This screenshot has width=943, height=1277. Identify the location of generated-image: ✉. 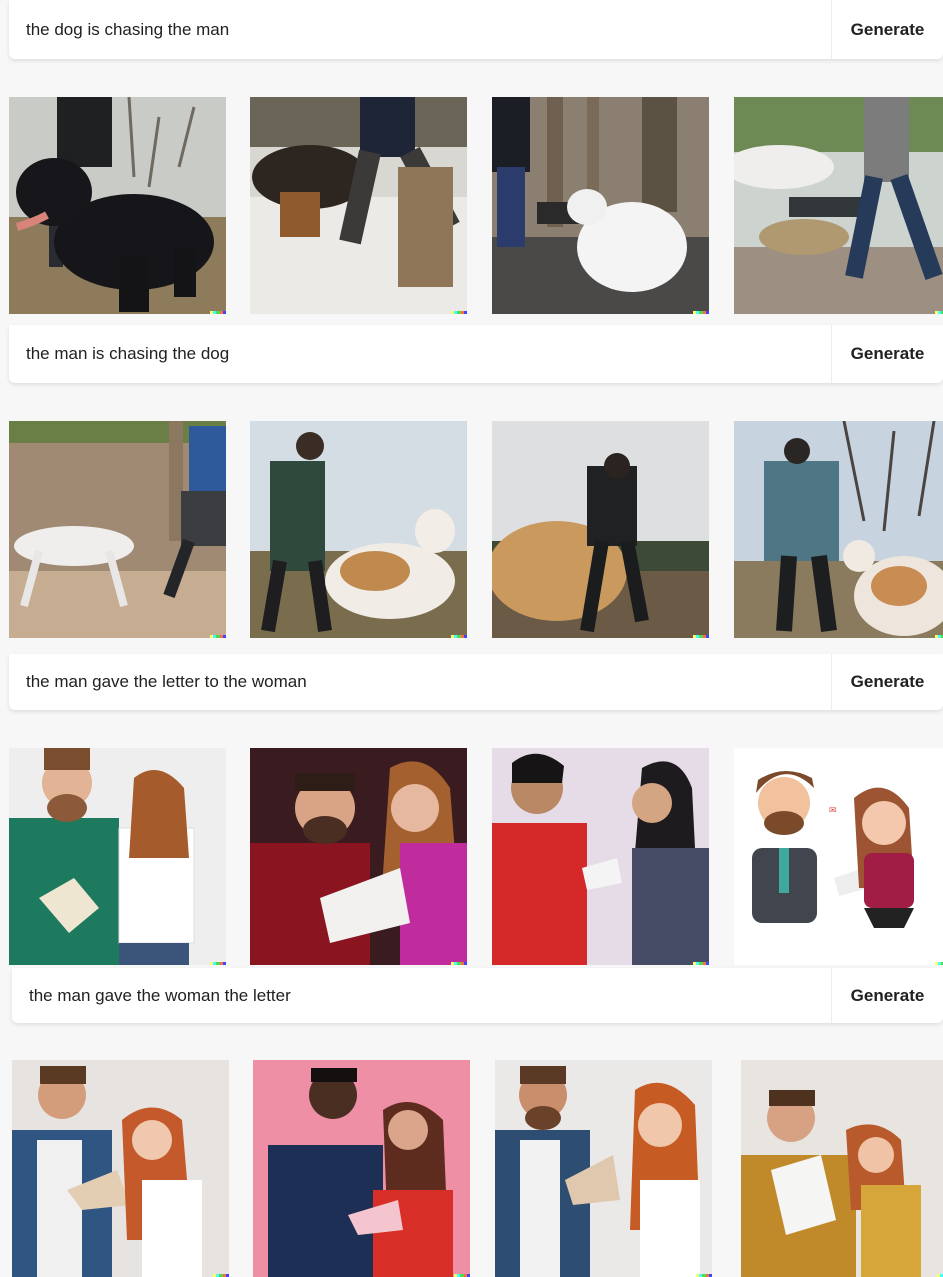
(838, 856).